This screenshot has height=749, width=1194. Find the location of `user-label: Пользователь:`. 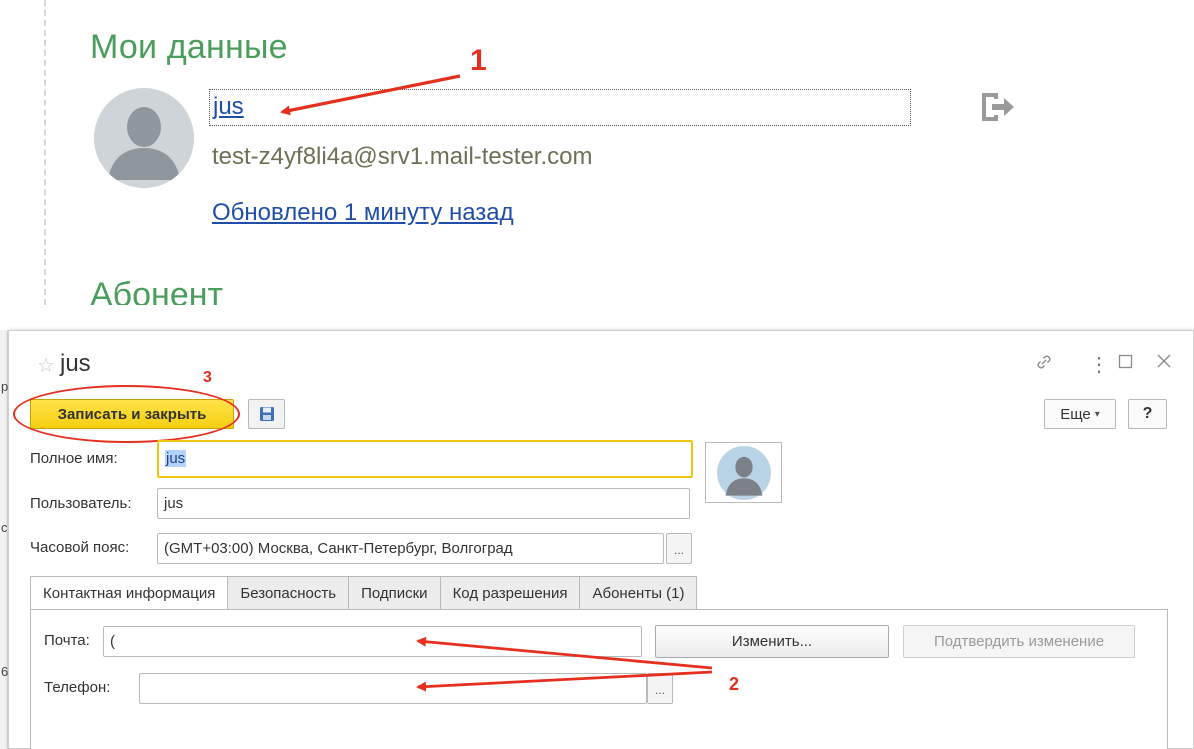

user-label: Пользователь: is located at coordinates (81, 503).